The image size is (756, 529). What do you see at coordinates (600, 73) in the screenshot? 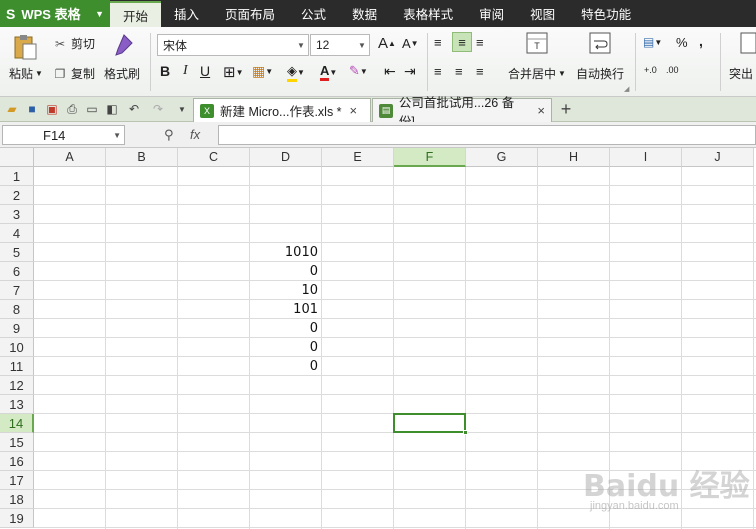
I see `wrap-text-button: 自动换行` at bounding box center [600, 73].